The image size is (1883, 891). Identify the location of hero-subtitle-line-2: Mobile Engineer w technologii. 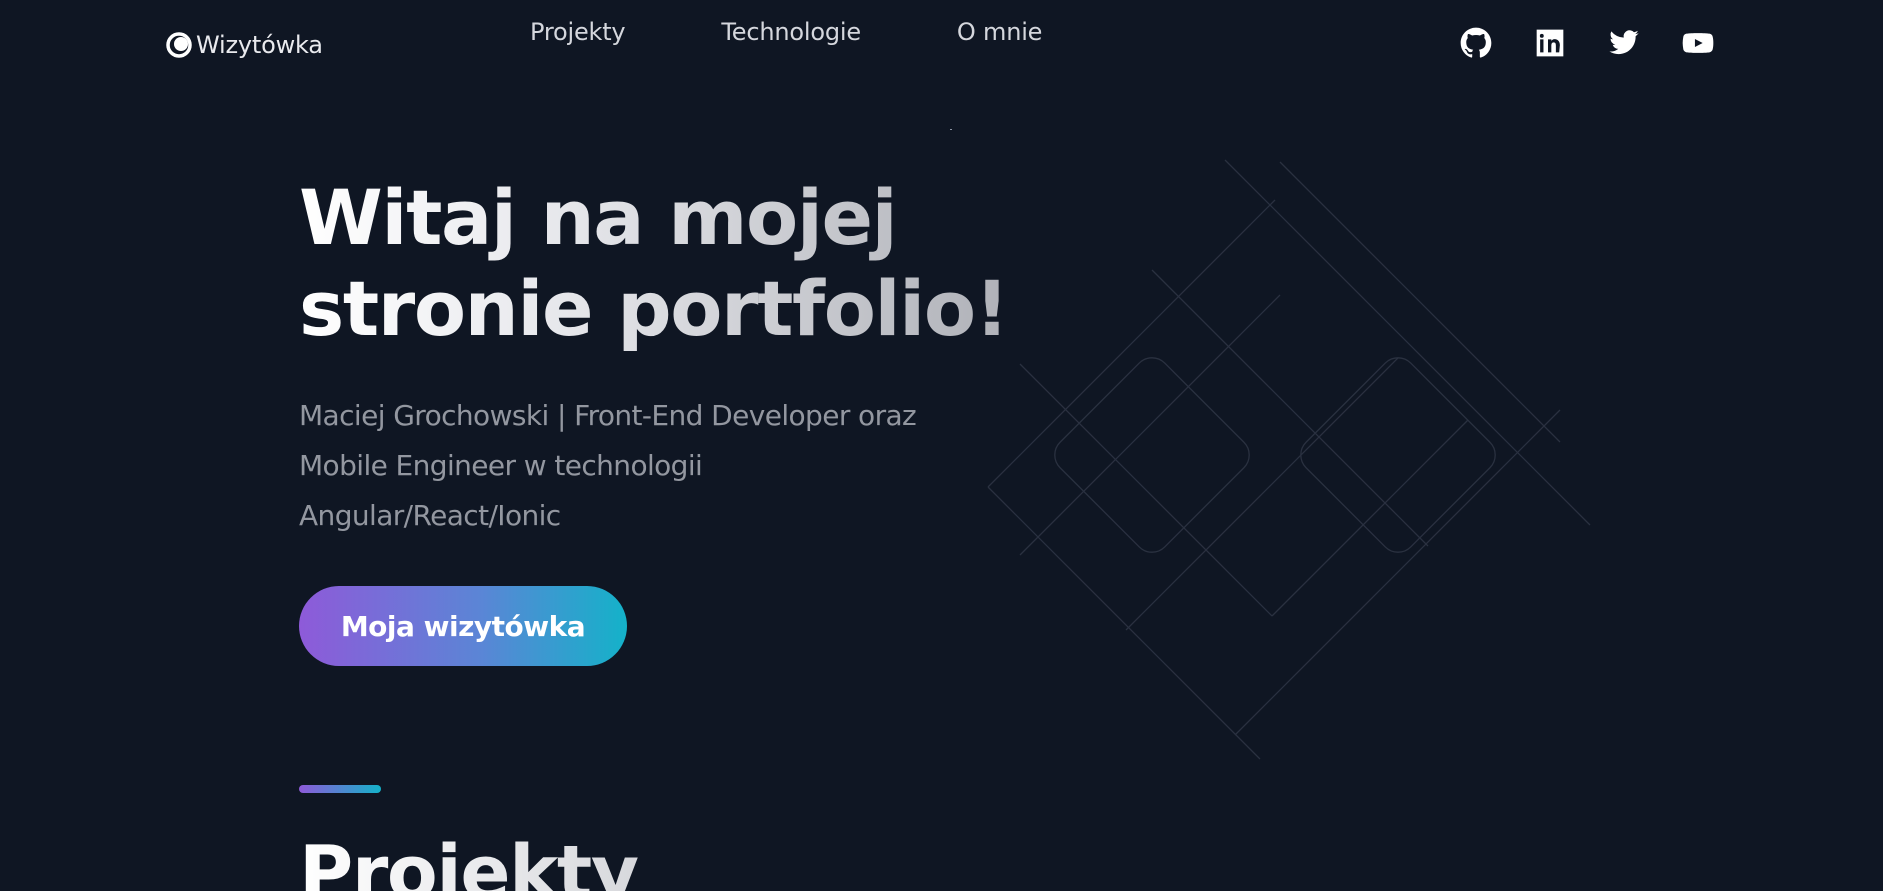
(501, 465).